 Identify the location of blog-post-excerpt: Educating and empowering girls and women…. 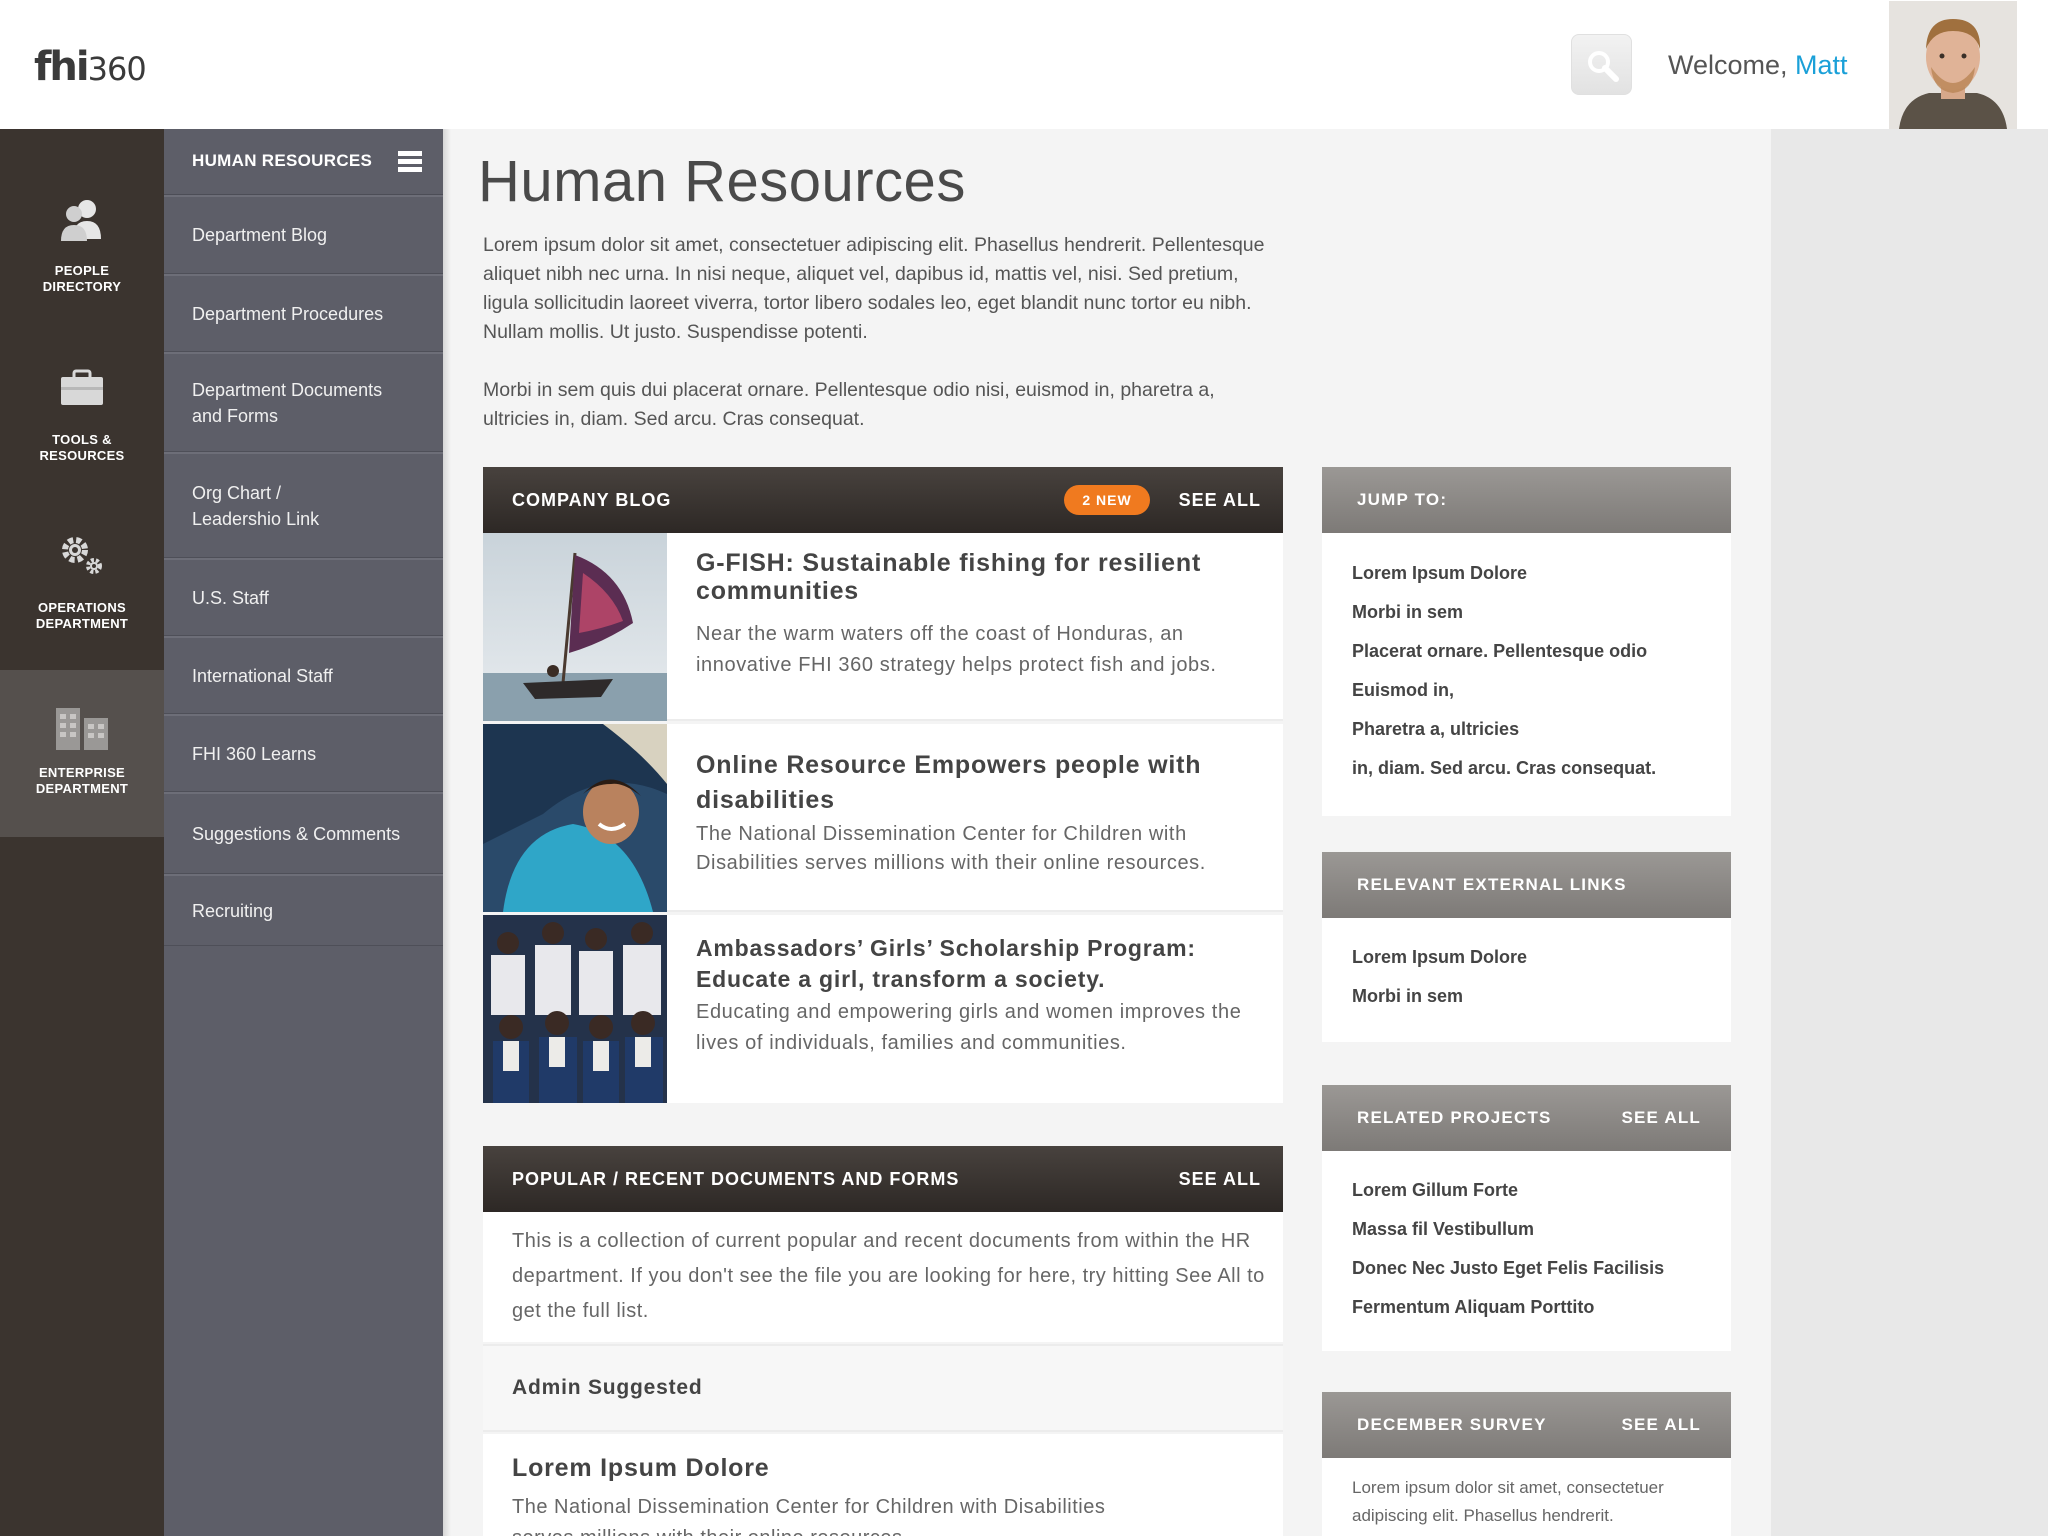
(969, 1027).